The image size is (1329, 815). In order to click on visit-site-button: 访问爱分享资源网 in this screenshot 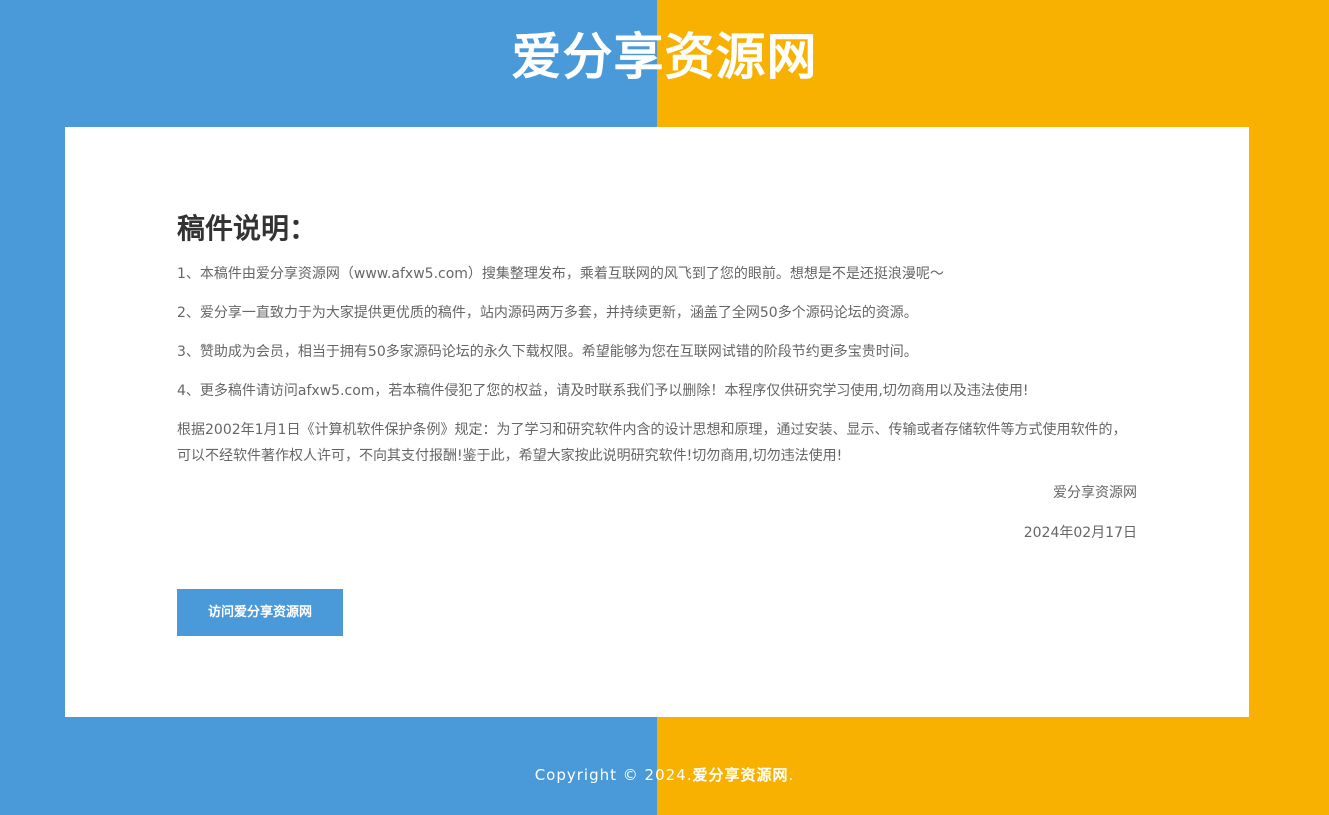, I will do `click(260, 612)`.